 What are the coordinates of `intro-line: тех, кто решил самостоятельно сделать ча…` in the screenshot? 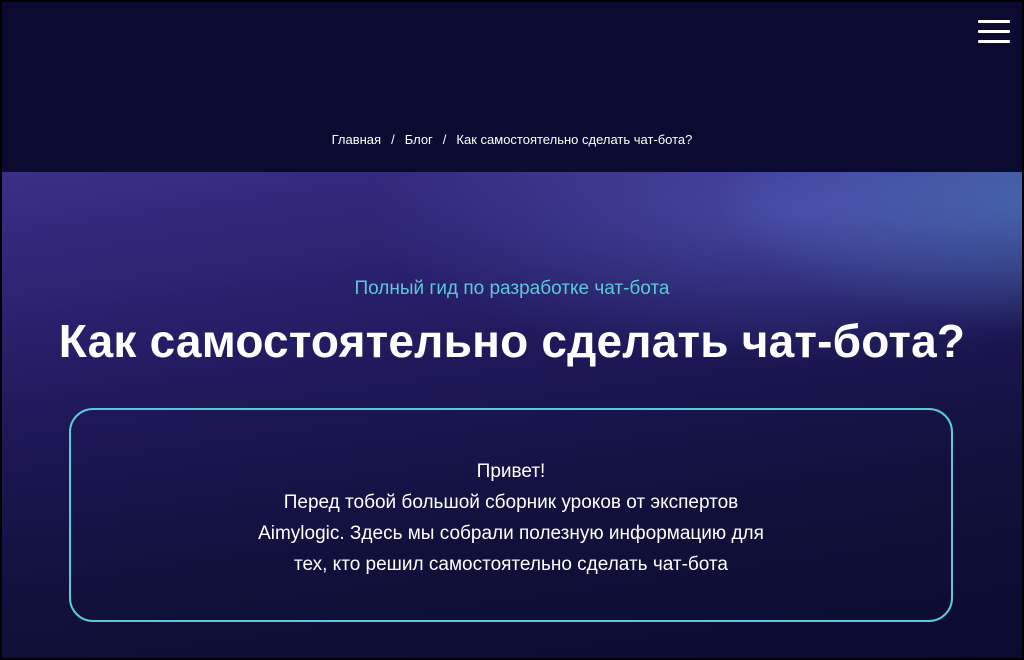 It's located at (510, 564).